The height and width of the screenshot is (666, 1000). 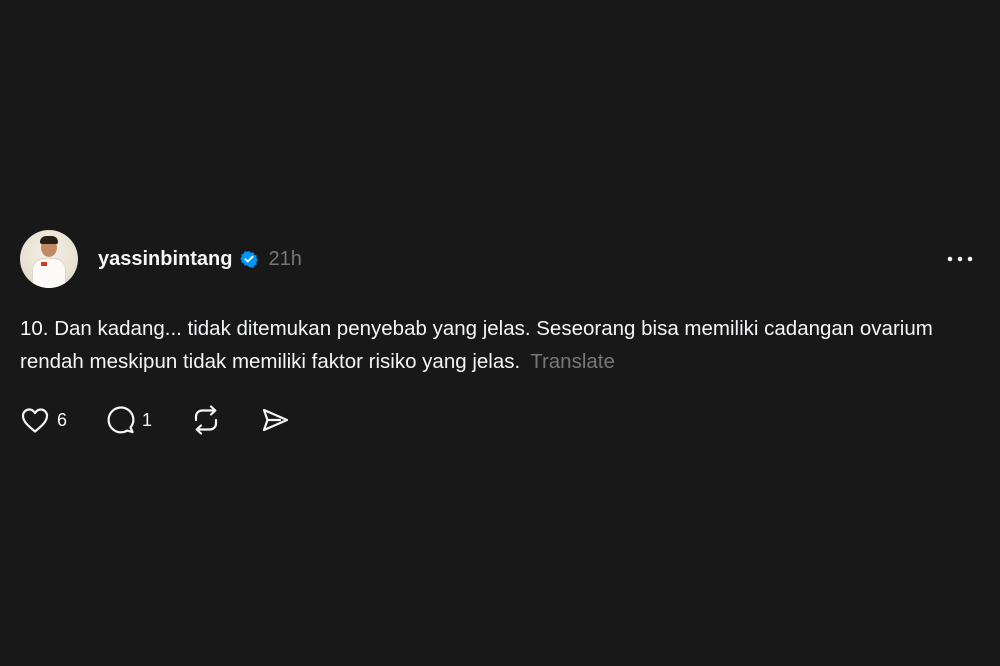 What do you see at coordinates (44, 264) in the screenshot?
I see `avatar-figure-badge` at bounding box center [44, 264].